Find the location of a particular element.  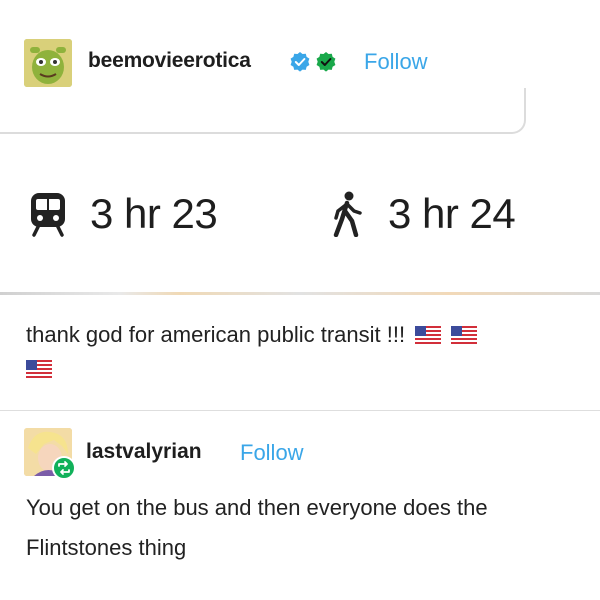

reblog-badge is located at coordinates (64, 468).